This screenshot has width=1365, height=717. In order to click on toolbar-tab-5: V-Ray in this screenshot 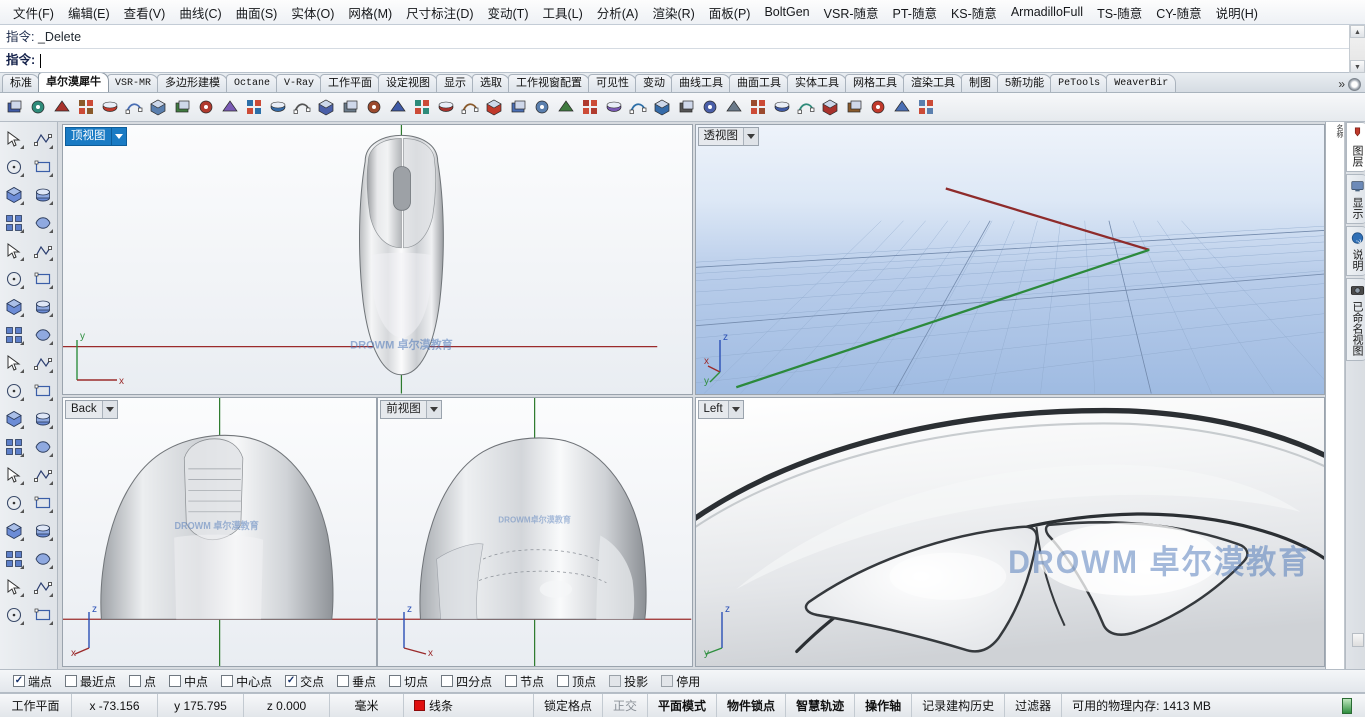, I will do `click(299, 83)`.